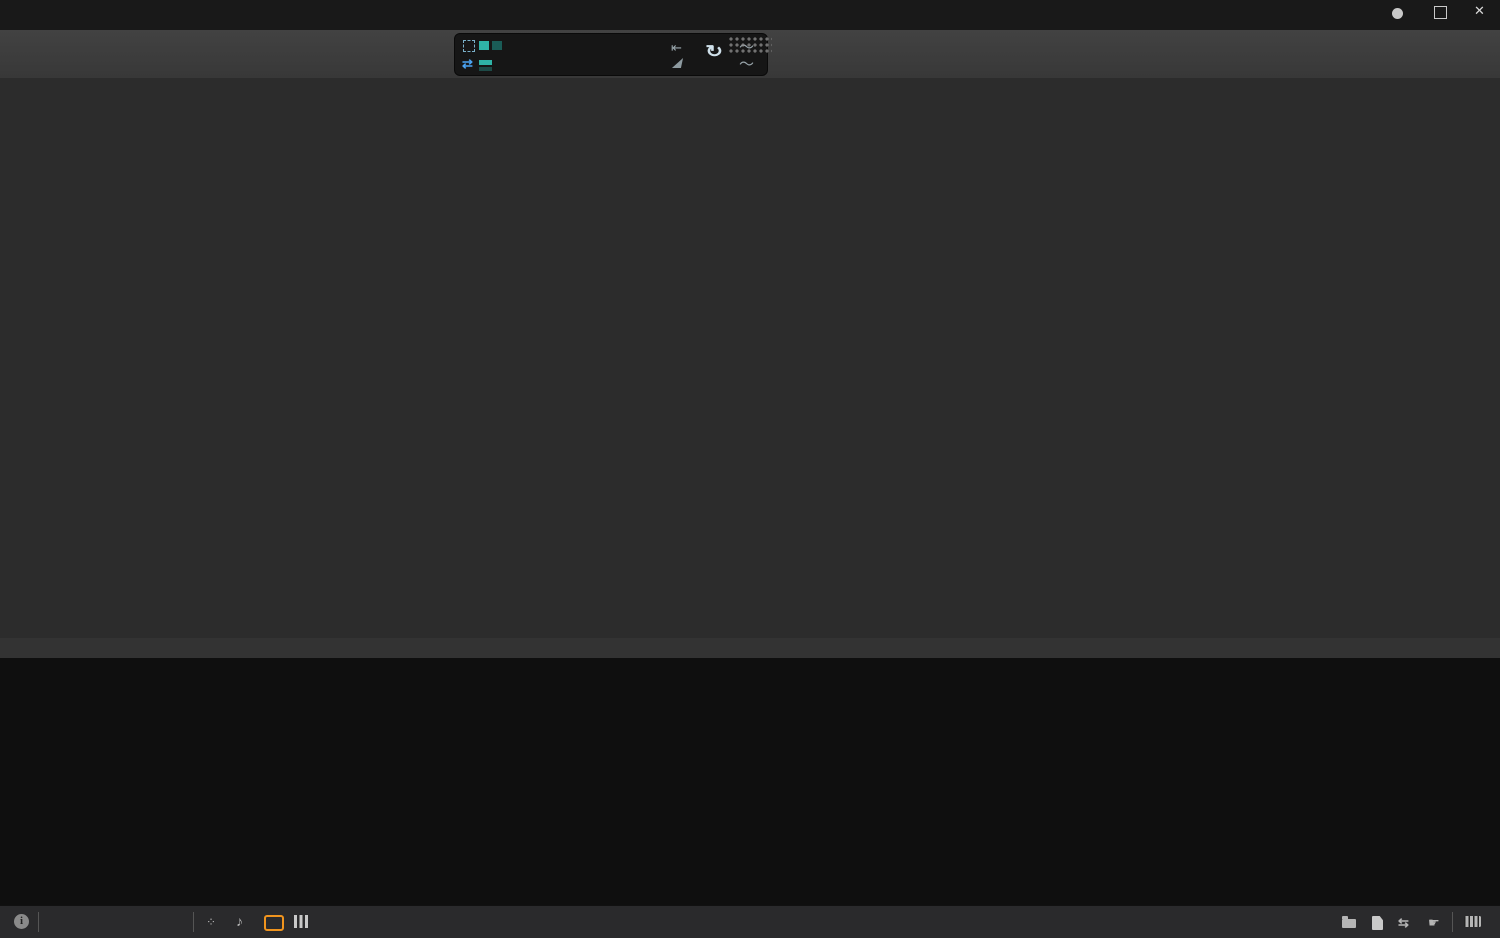 This screenshot has height=938, width=1500. Describe the element at coordinates (485, 69) in the screenshot. I see `arranger-bar-icon` at that location.